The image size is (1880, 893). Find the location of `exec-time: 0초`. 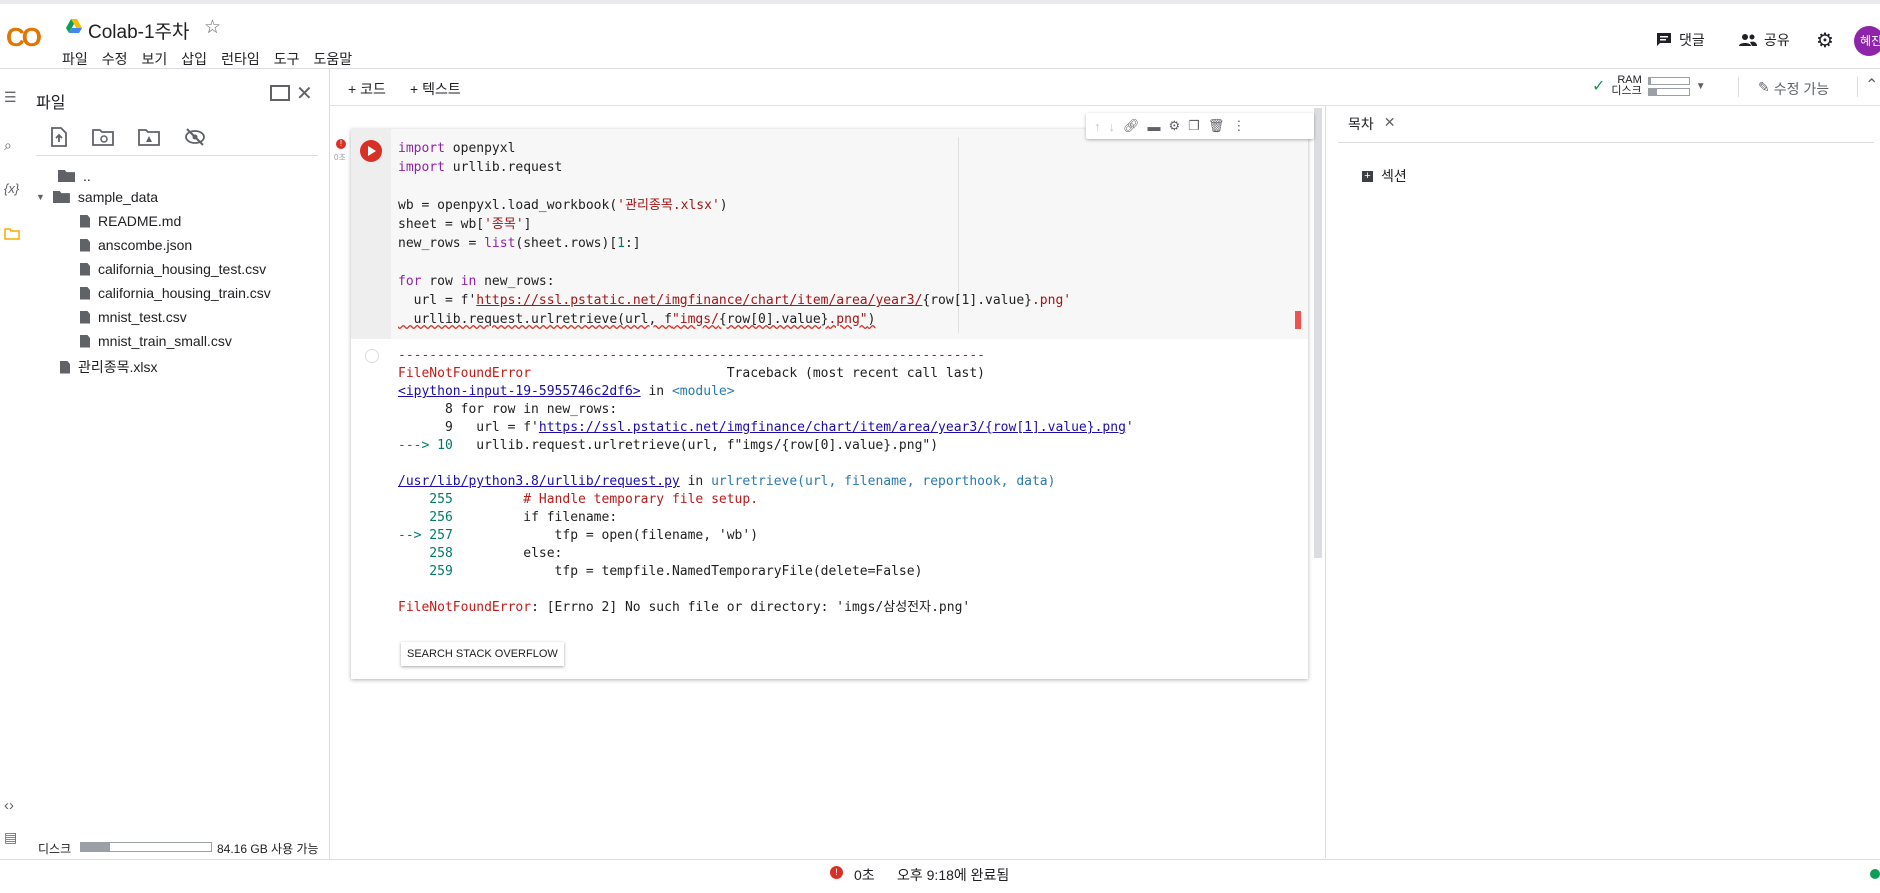

exec-time: 0초 is located at coordinates (340, 157).